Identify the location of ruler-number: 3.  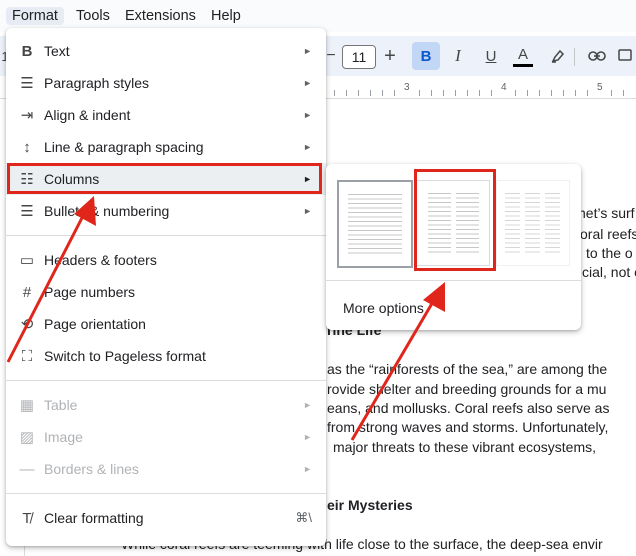
(407, 87).